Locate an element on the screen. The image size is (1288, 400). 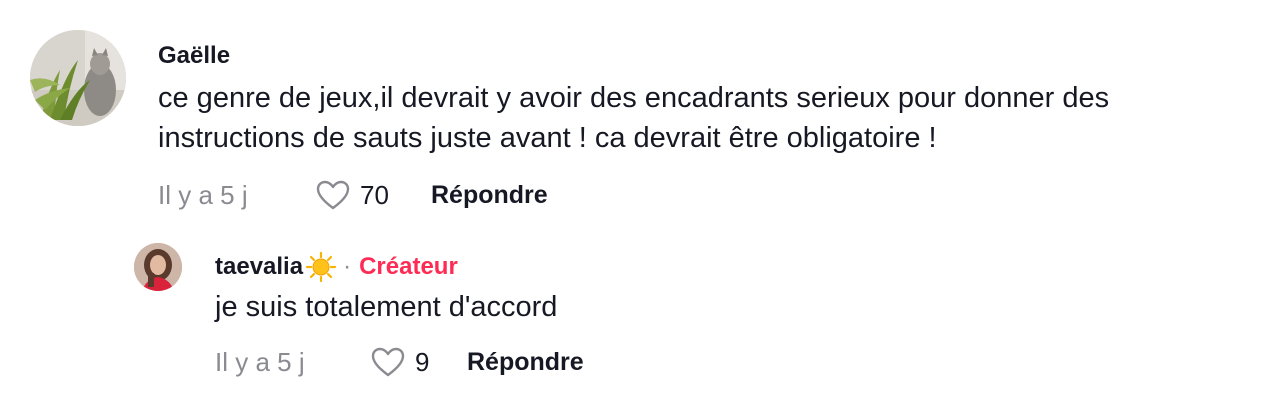
like-count: 70 is located at coordinates (374, 194).